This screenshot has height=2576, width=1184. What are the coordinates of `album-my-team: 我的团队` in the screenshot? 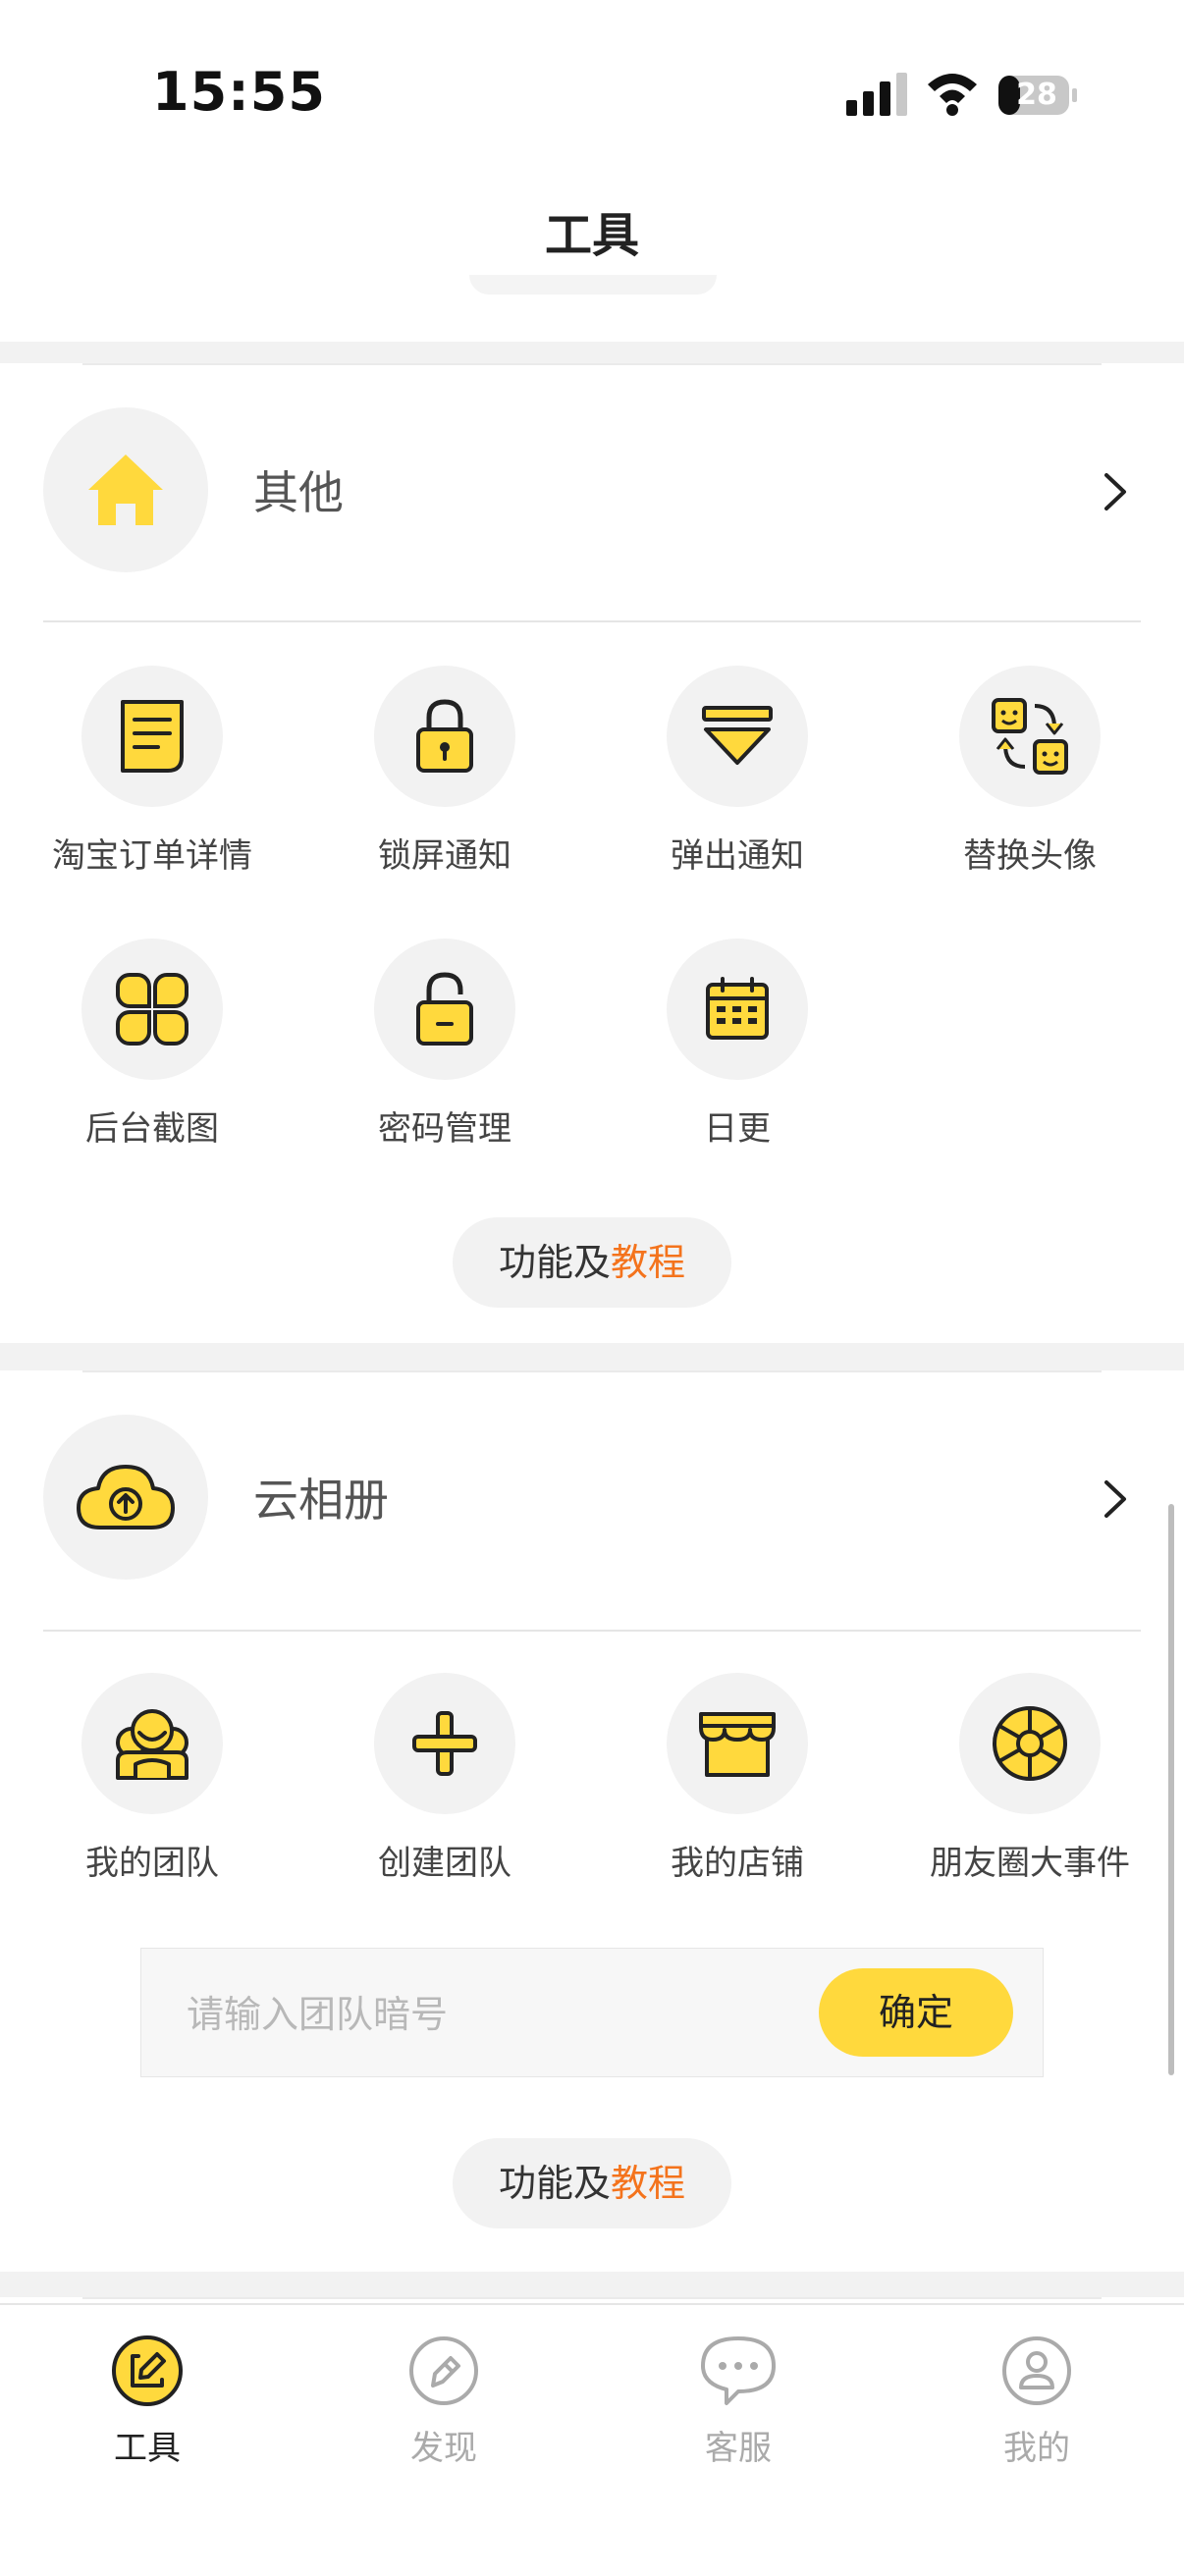 It's located at (152, 1778).